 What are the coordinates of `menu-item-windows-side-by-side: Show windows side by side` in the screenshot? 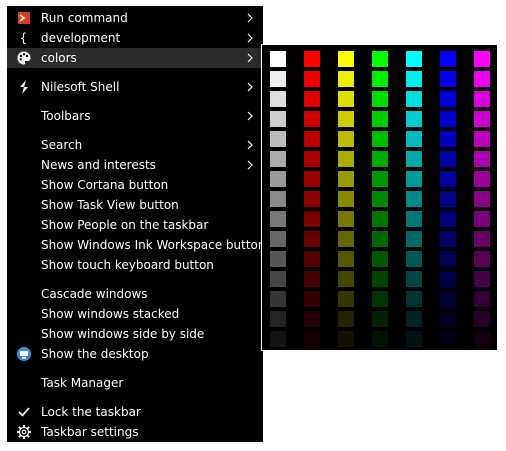 It's located at (135, 334).